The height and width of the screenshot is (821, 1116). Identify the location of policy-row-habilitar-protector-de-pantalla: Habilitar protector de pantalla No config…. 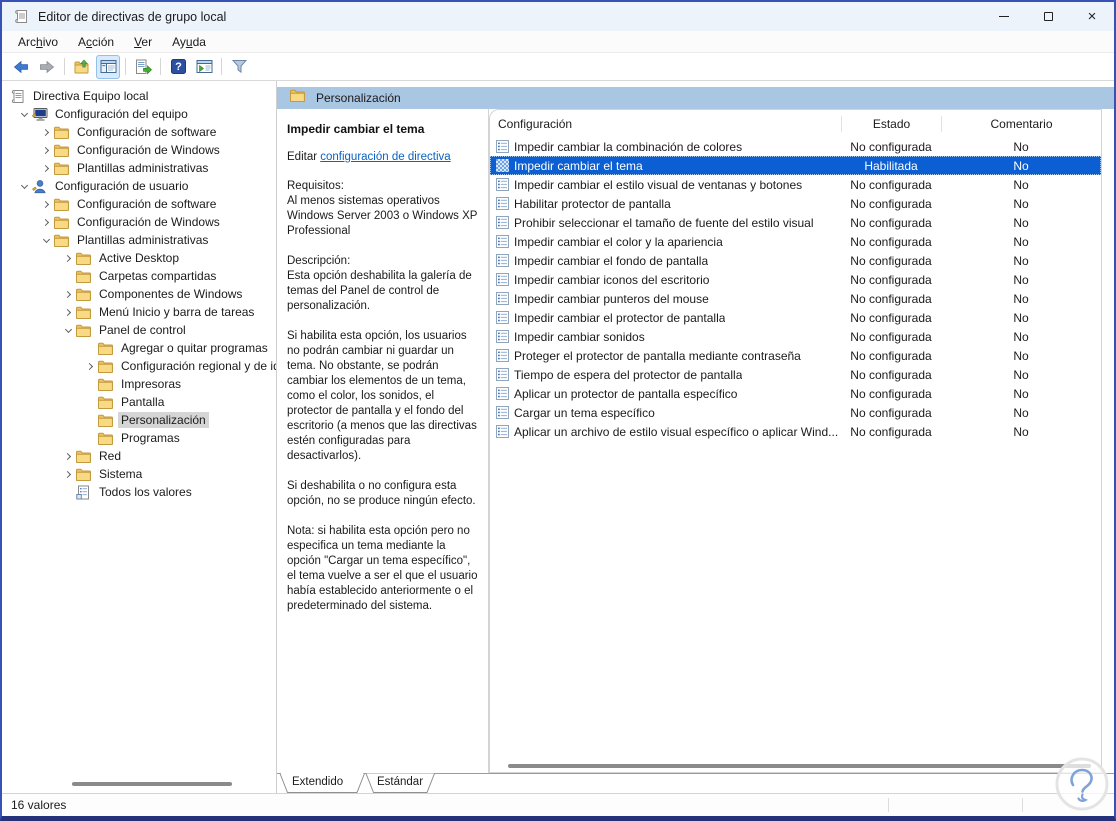
(795, 203).